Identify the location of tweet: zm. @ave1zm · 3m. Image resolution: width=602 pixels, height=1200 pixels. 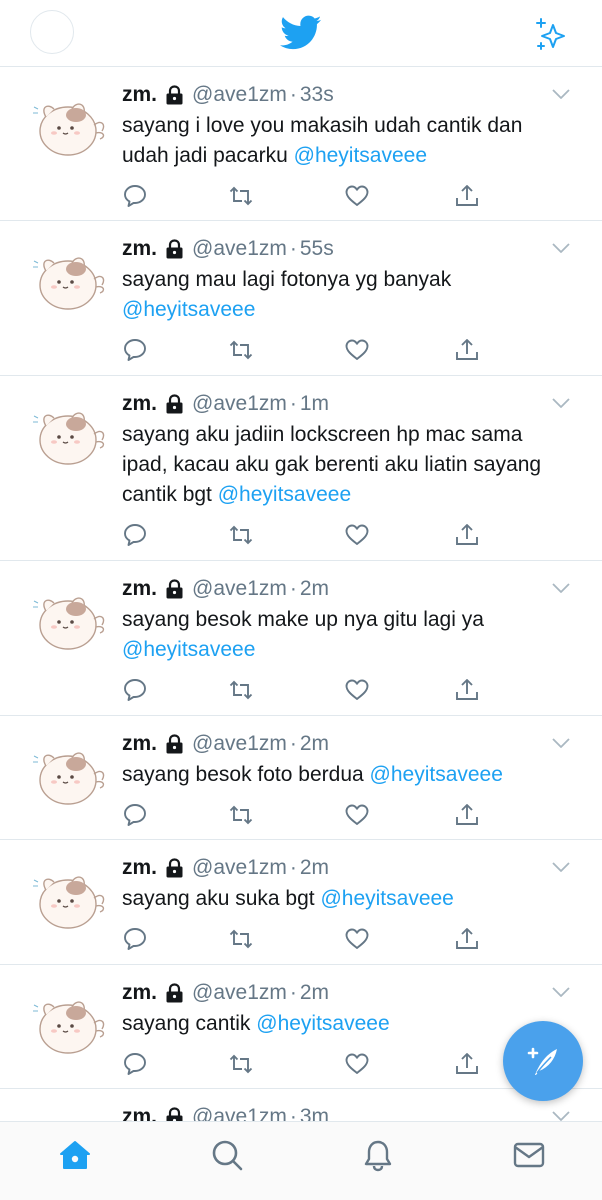
(301, 1105).